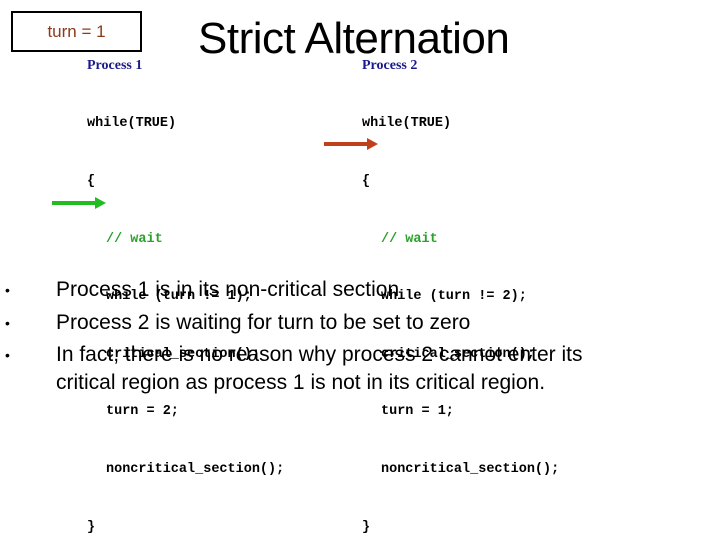 The width and height of the screenshot is (720, 556). I want to click on code-line-current: noncritical_section();, so click(185, 469).